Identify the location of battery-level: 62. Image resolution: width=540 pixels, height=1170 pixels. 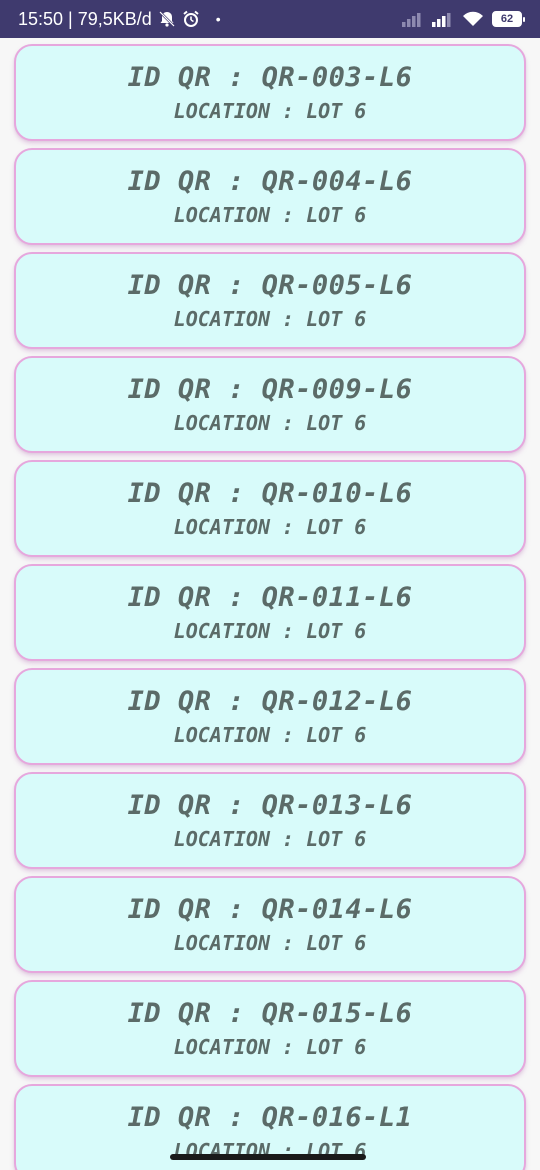
(507, 19).